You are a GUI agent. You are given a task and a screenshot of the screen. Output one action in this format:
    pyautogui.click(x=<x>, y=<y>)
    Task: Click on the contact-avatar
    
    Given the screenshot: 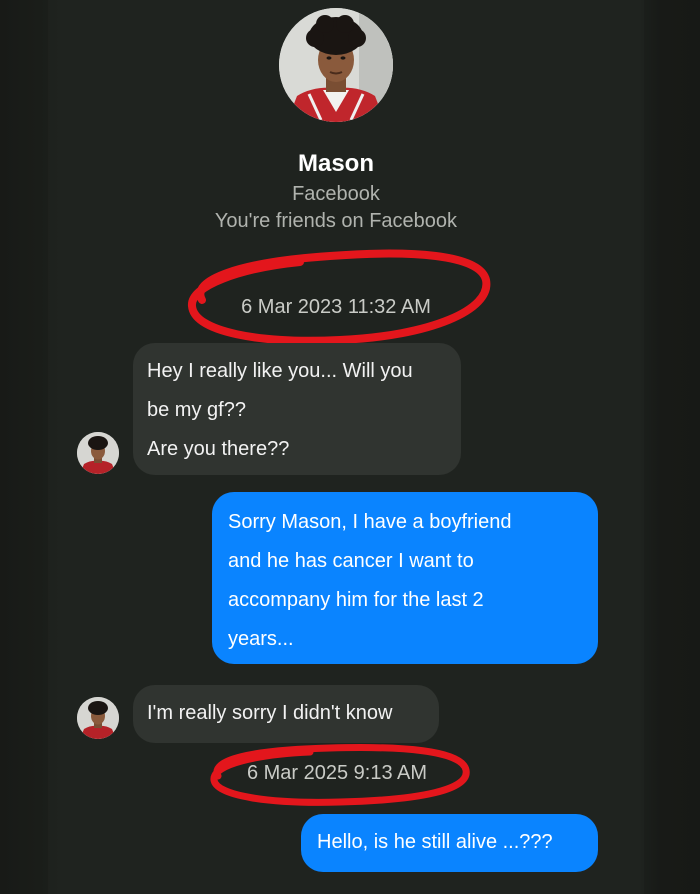 What is the action you would take?
    pyautogui.click(x=336, y=65)
    